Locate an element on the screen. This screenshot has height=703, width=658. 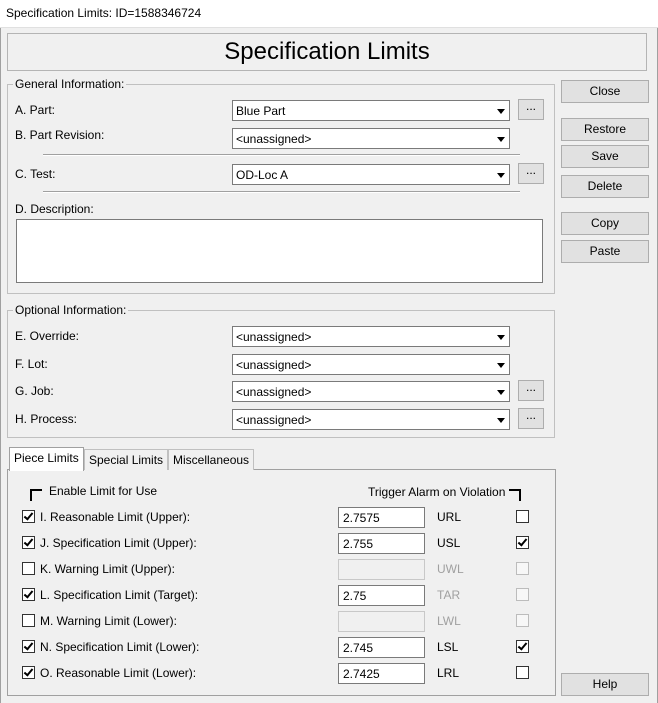
limit-value-input: 2.7575 is located at coordinates (381, 517).